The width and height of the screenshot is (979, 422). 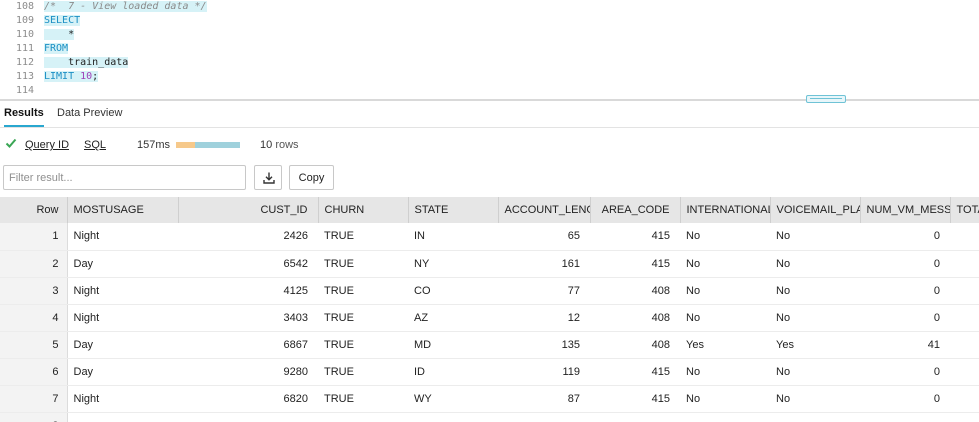 I want to click on table-cell: ID, so click(x=453, y=372).